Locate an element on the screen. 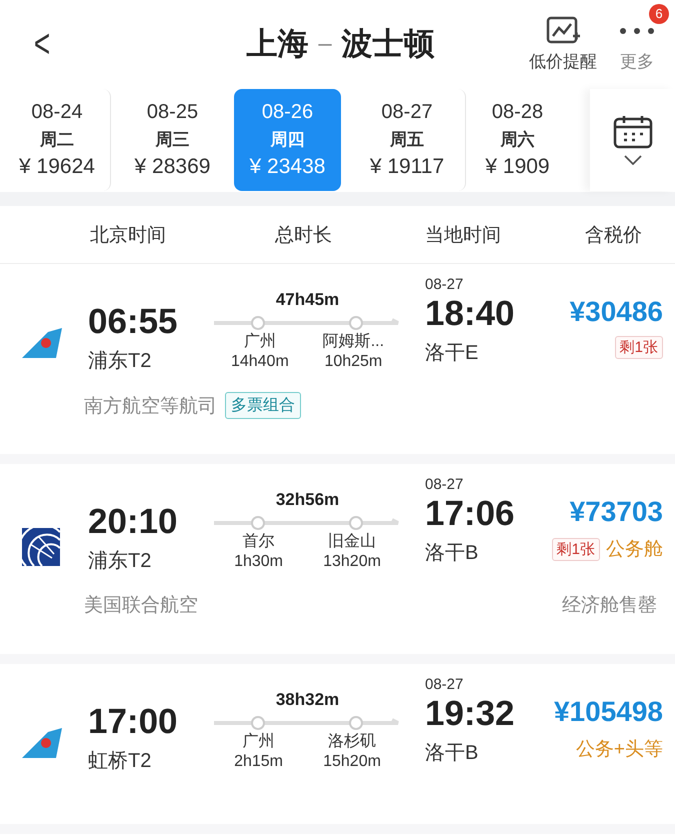 The height and width of the screenshot is (840, 675). arrival-time: 19:32 is located at coordinates (470, 713).